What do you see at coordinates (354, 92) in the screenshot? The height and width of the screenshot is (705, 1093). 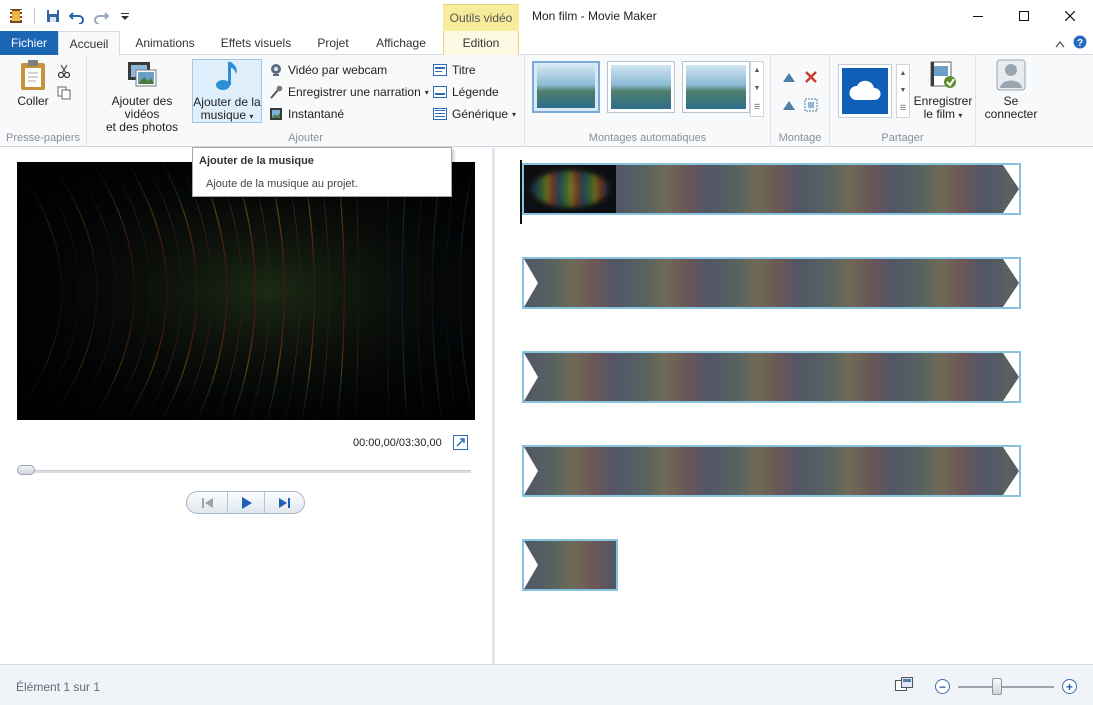 I see `narration-label: Enregistrer une narration` at bounding box center [354, 92].